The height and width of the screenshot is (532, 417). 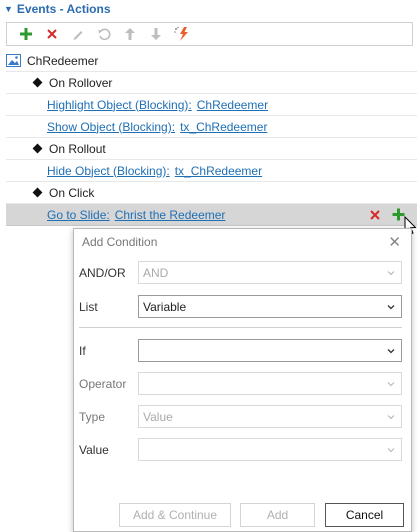 I want to click on value-select, so click(x=270, y=449).